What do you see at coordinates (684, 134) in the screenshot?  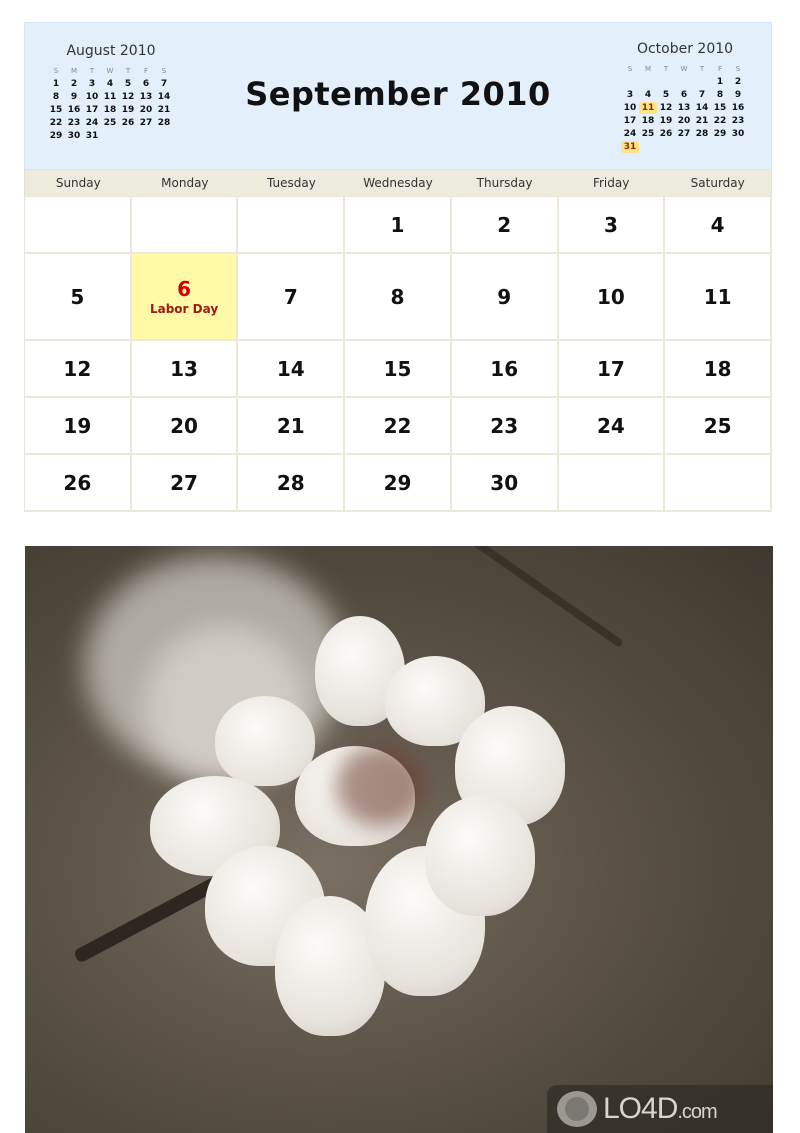 I see `mini-day: 27` at bounding box center [684, 134].